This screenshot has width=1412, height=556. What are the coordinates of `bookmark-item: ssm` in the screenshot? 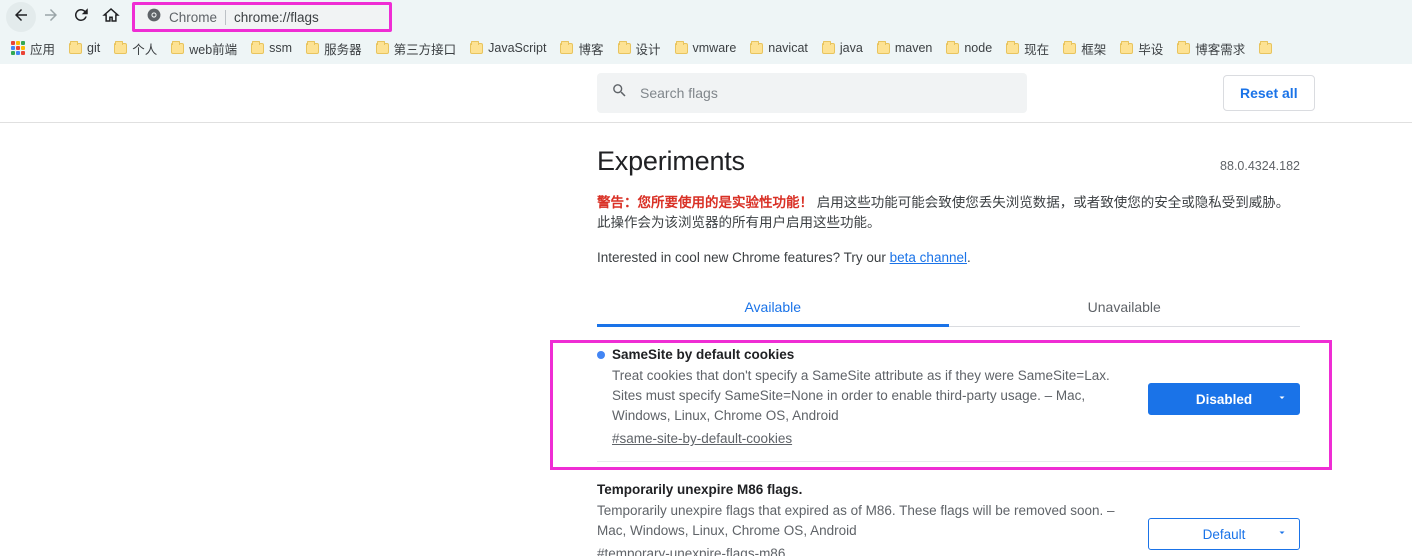 It's located at (271, 48).